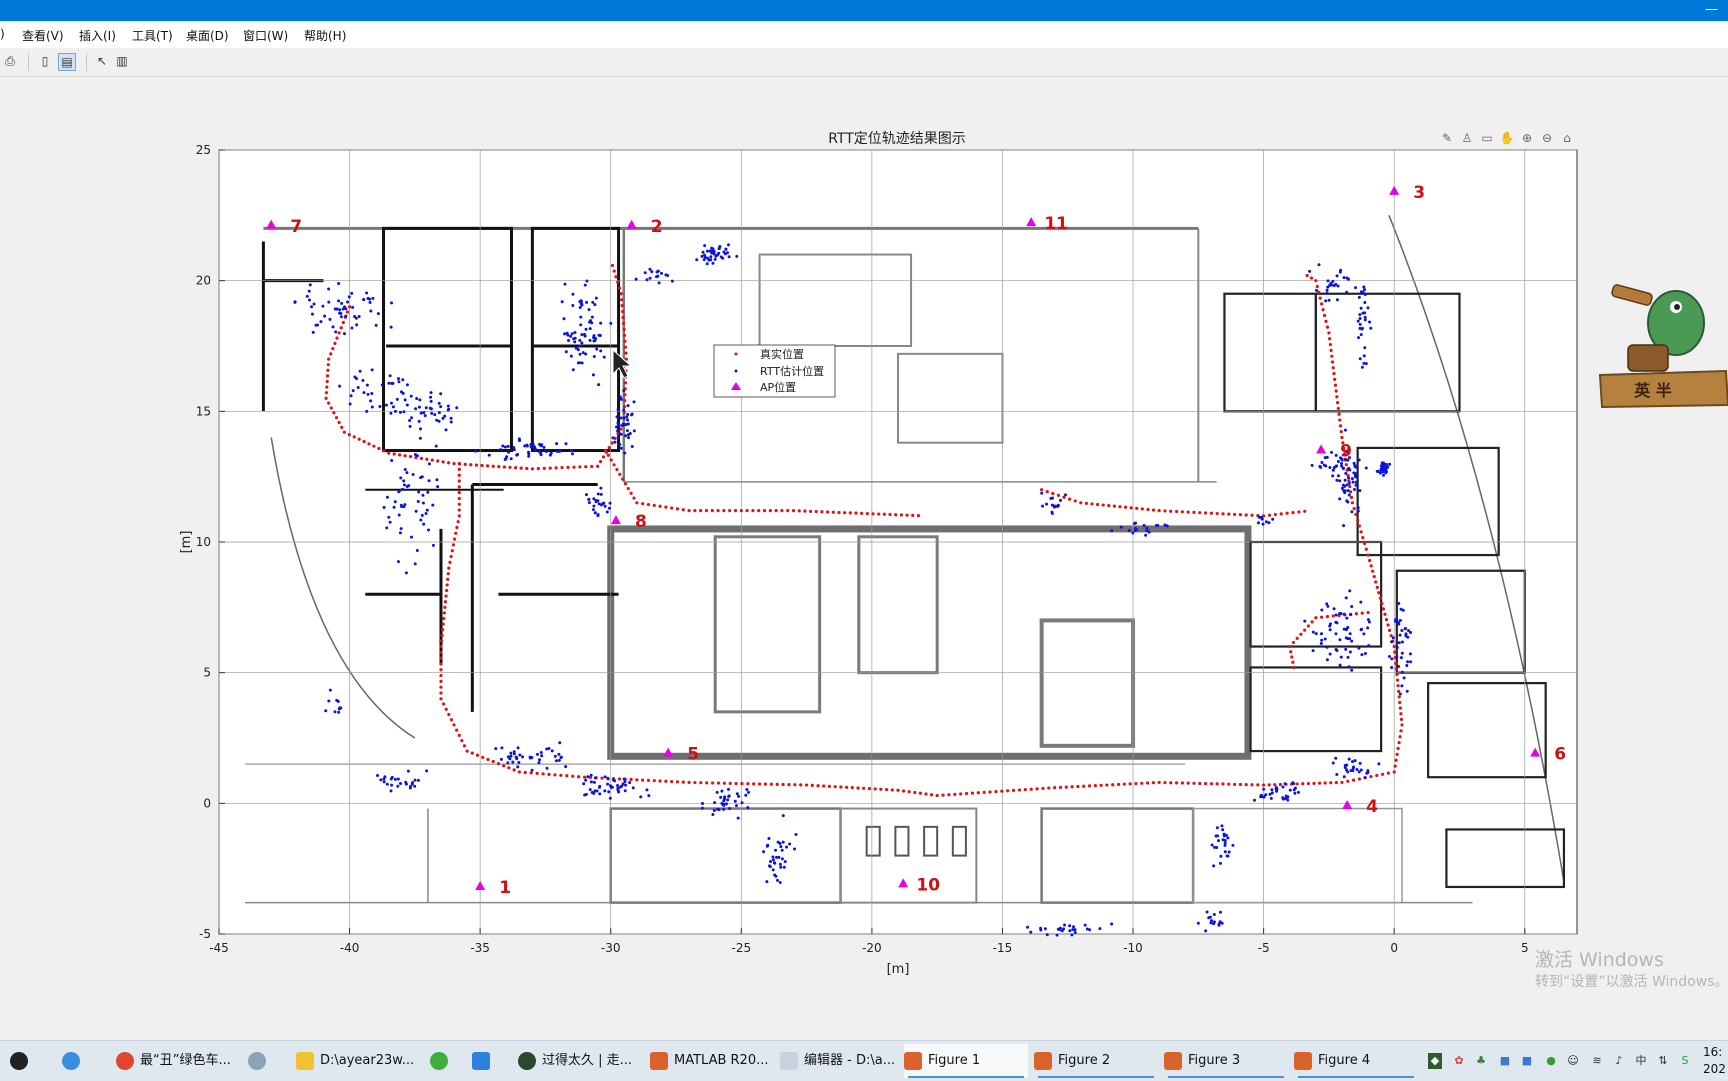 The width and height of the screenshot is (1728, 1081). What do you see at coordinates (102, 61) in the screenshot?
I see `pointer-icon: ↖` at bounding box center [102, 61].